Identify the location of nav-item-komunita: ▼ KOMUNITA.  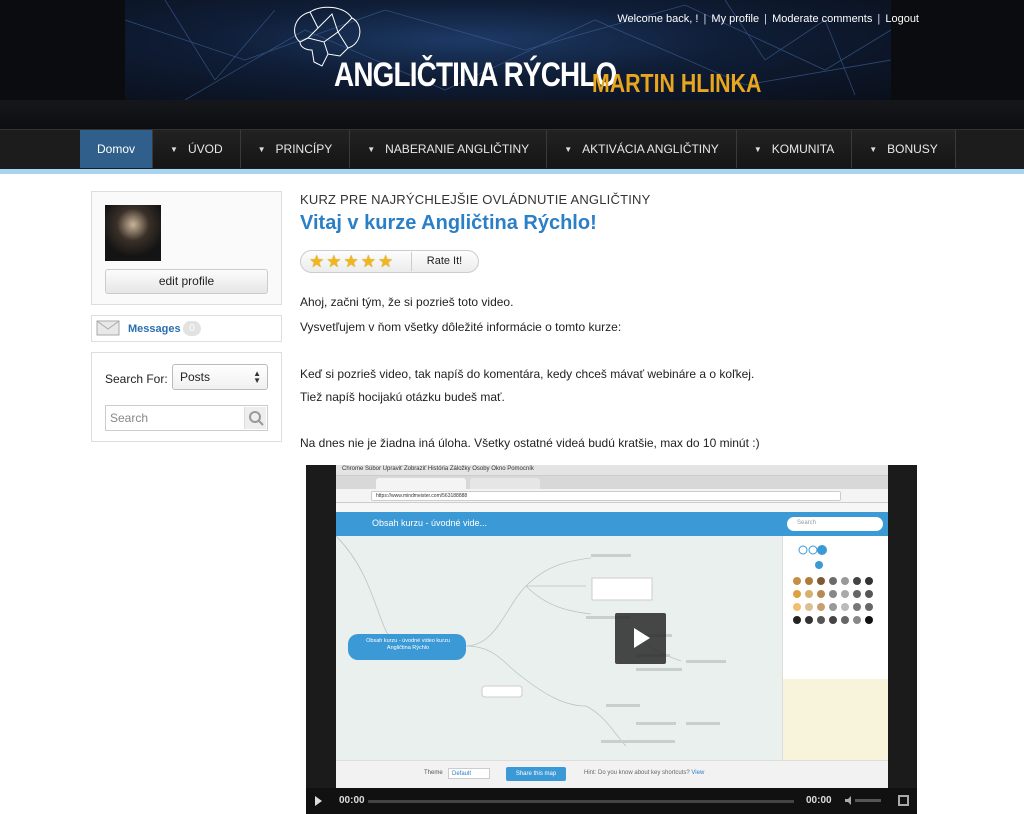
(794, 149).